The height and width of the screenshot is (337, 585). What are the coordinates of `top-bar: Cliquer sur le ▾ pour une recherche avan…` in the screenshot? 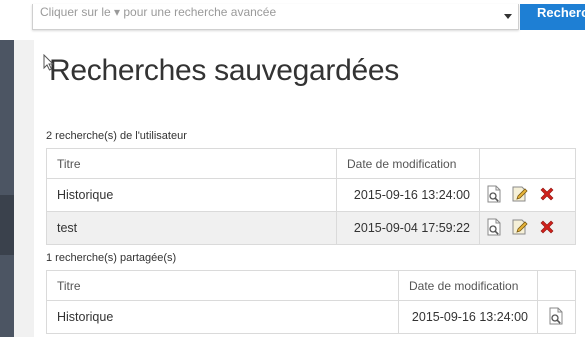 It's located at (292, 20).